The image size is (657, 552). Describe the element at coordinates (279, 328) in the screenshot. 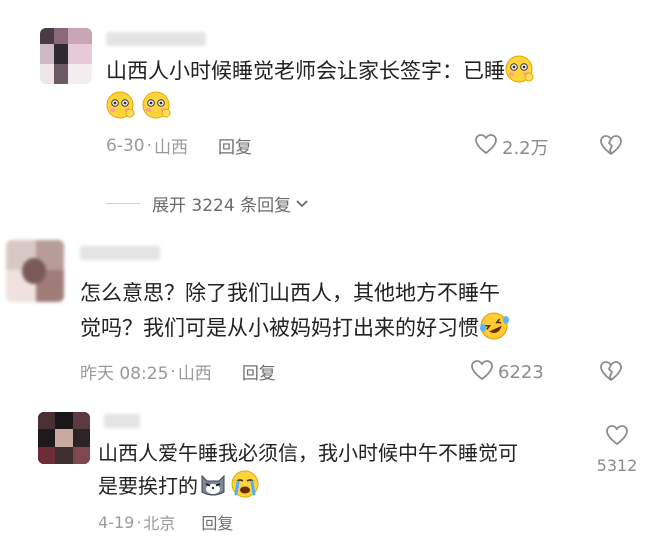

I see `comment-text-line: 觉吗？我们可是从小被妈妈打出来的好习惯` at that location.